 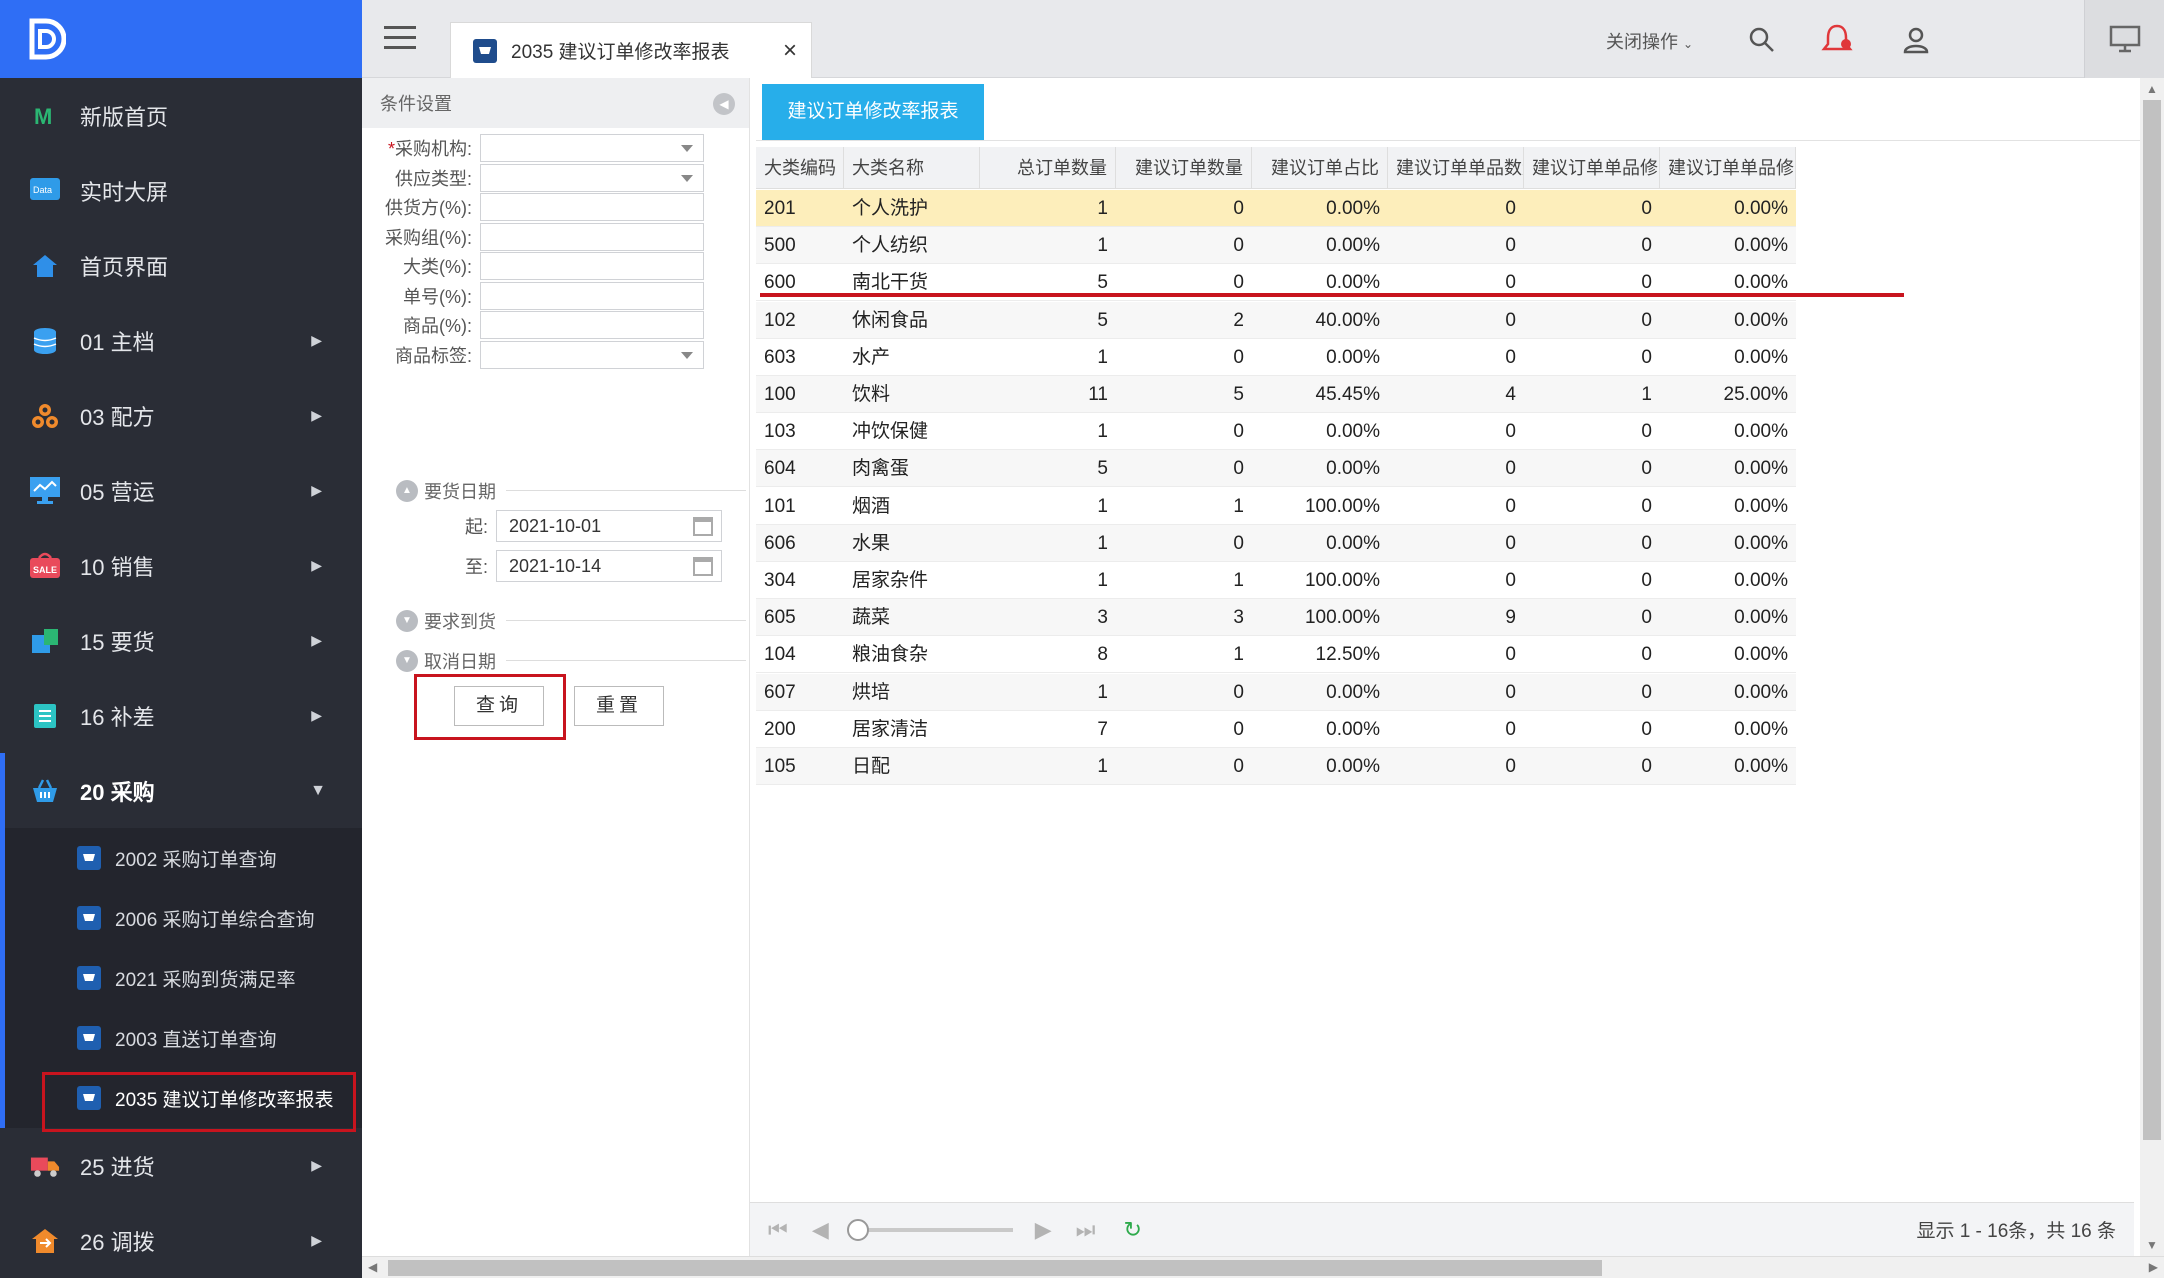 What do you see at coordinates (571, 621) in the screenshot?
I see `section-arrival: ▼ 要求到货` at bounding box center [571, 621].